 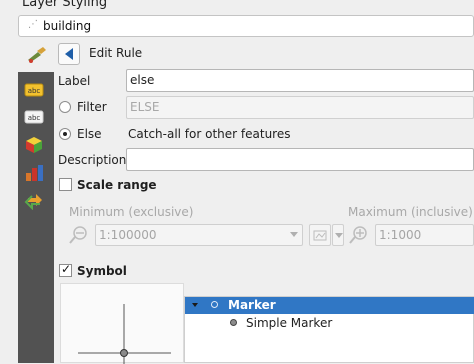 What do you see at coordinates (359, 235) in the screenshot?
I see `zoom-in-icon` at bounding box center [359, 235].